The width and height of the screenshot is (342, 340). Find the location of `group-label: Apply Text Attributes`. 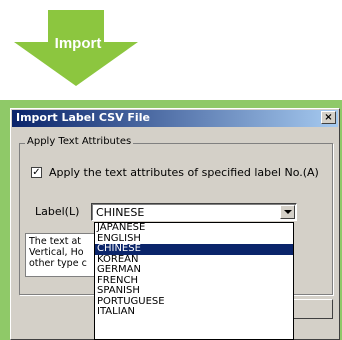

group-label: Apply Text Attributes is located at coordinates (79, 141).